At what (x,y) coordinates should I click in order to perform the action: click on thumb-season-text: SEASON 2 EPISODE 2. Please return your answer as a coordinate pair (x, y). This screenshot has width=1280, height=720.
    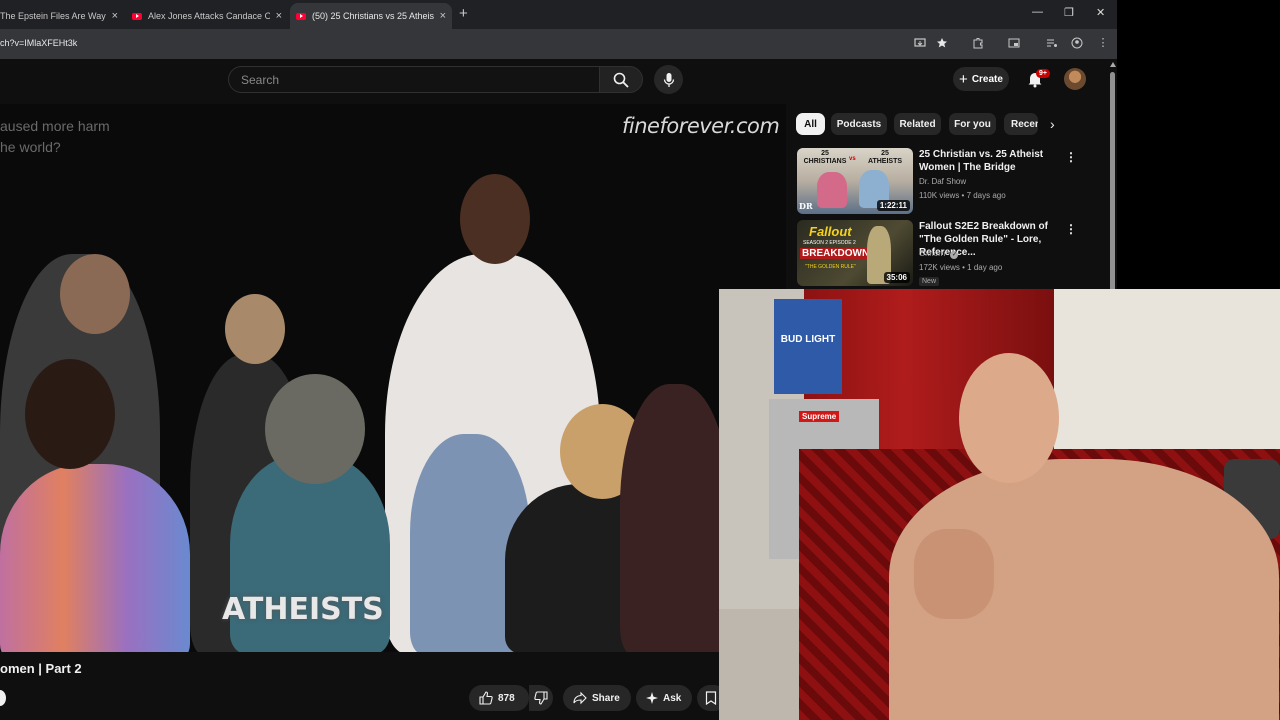
    Looking at the image, I should click on (829, 243).